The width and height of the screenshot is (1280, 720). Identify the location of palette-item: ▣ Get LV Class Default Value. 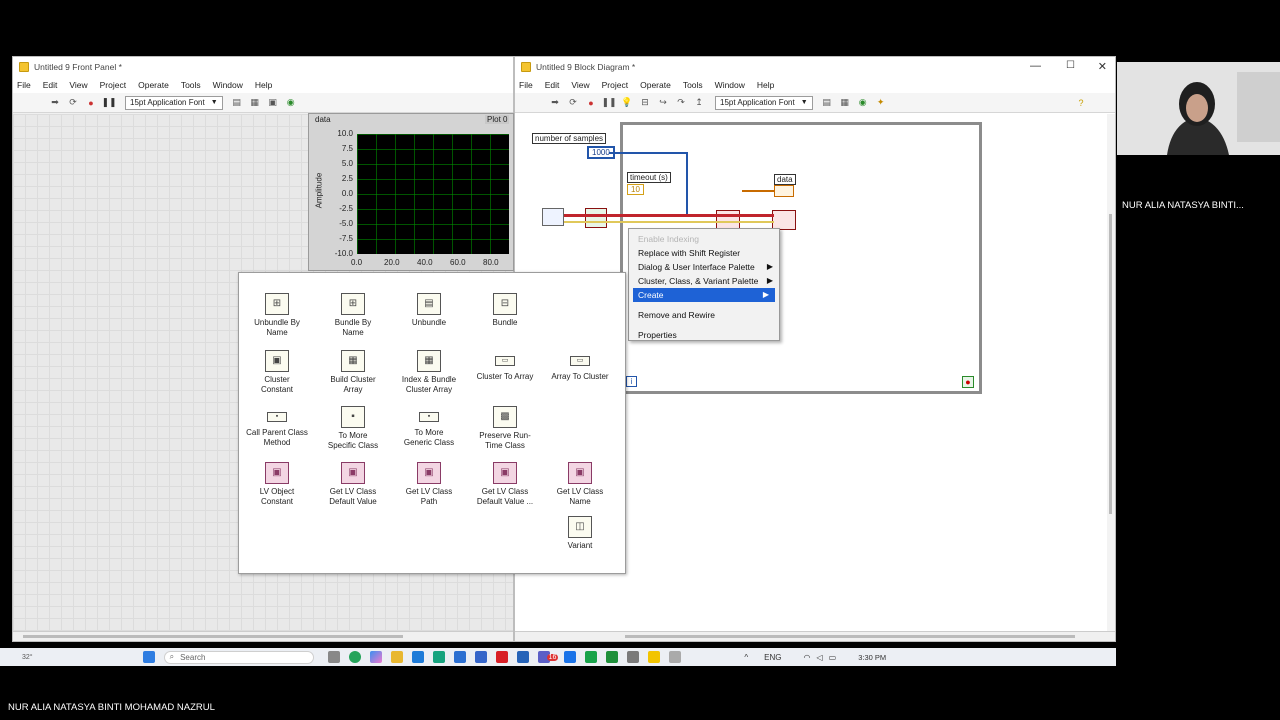
(353, 484).